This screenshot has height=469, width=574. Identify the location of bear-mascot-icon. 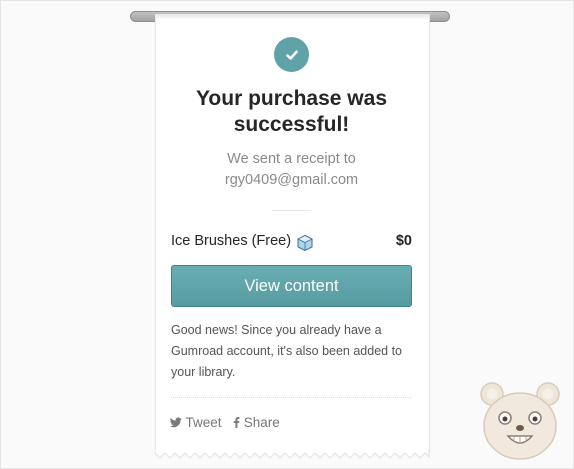
(520, 421).